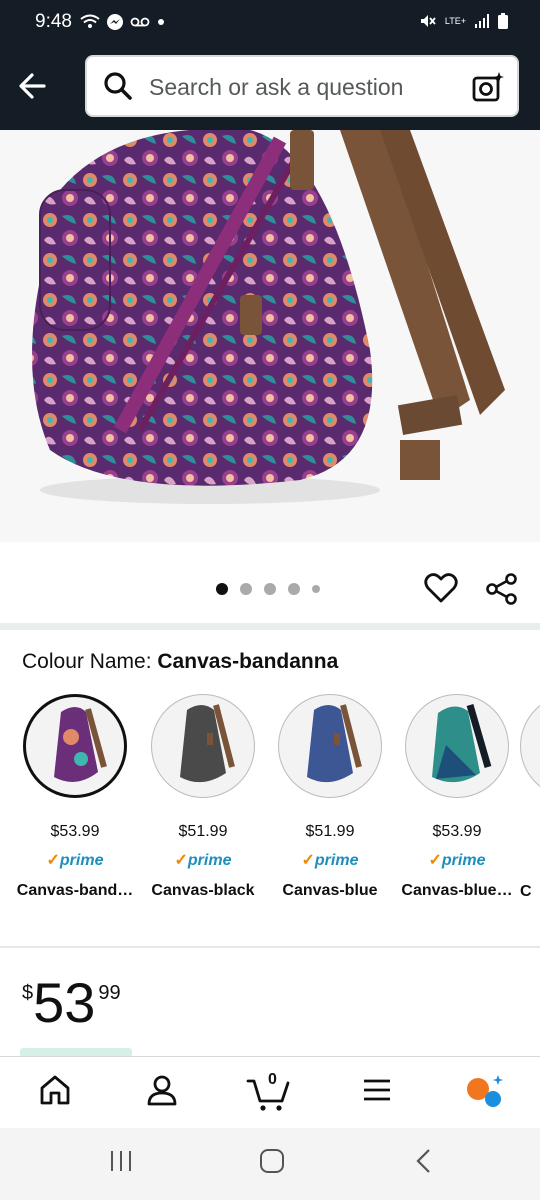  What do you see at coordinates (425, 1161) in the screenshot?
I see `back-button-icon` at bounding box center [425, 1161].